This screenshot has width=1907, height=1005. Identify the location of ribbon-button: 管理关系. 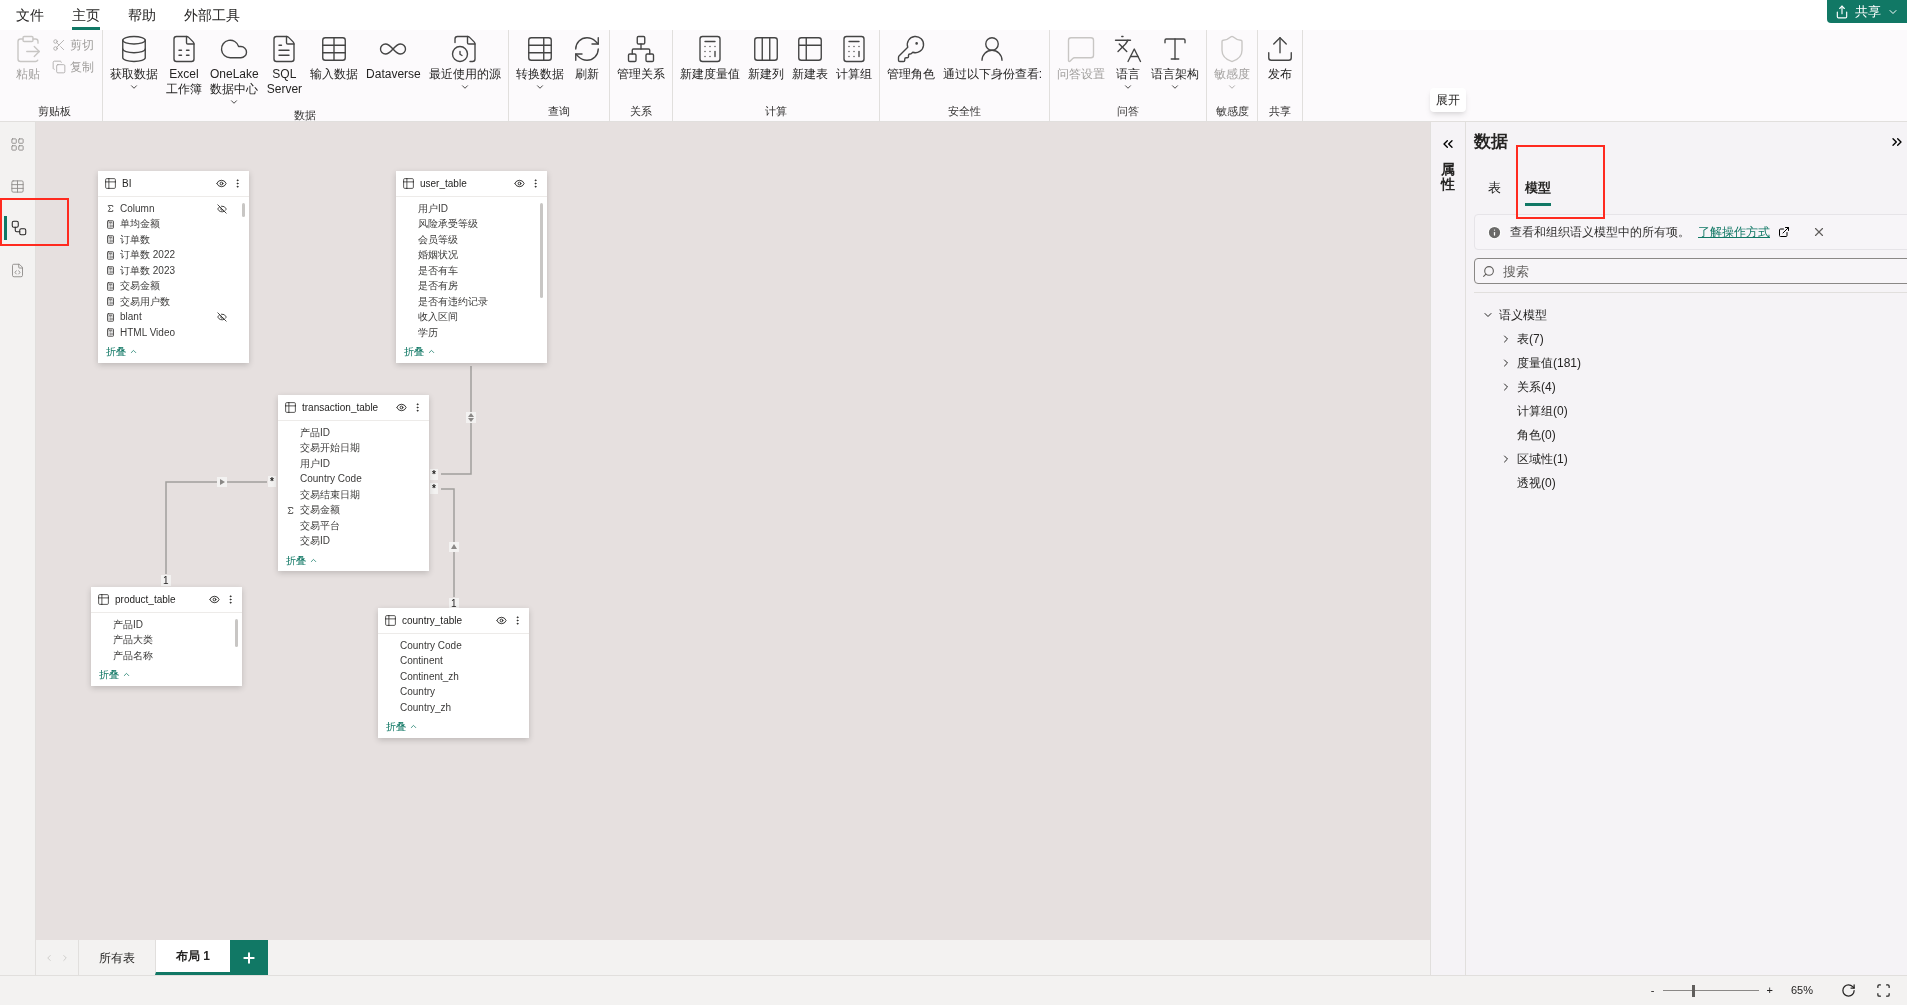
(640, 56).